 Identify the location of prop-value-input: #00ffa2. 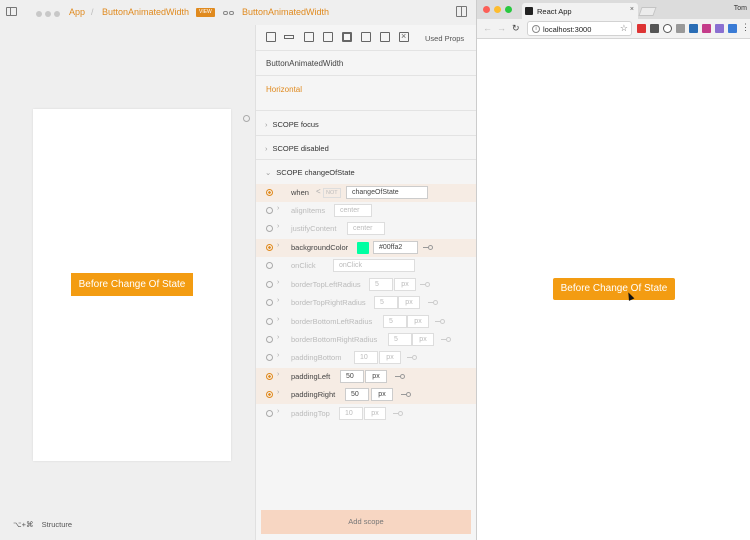
(395, 247).